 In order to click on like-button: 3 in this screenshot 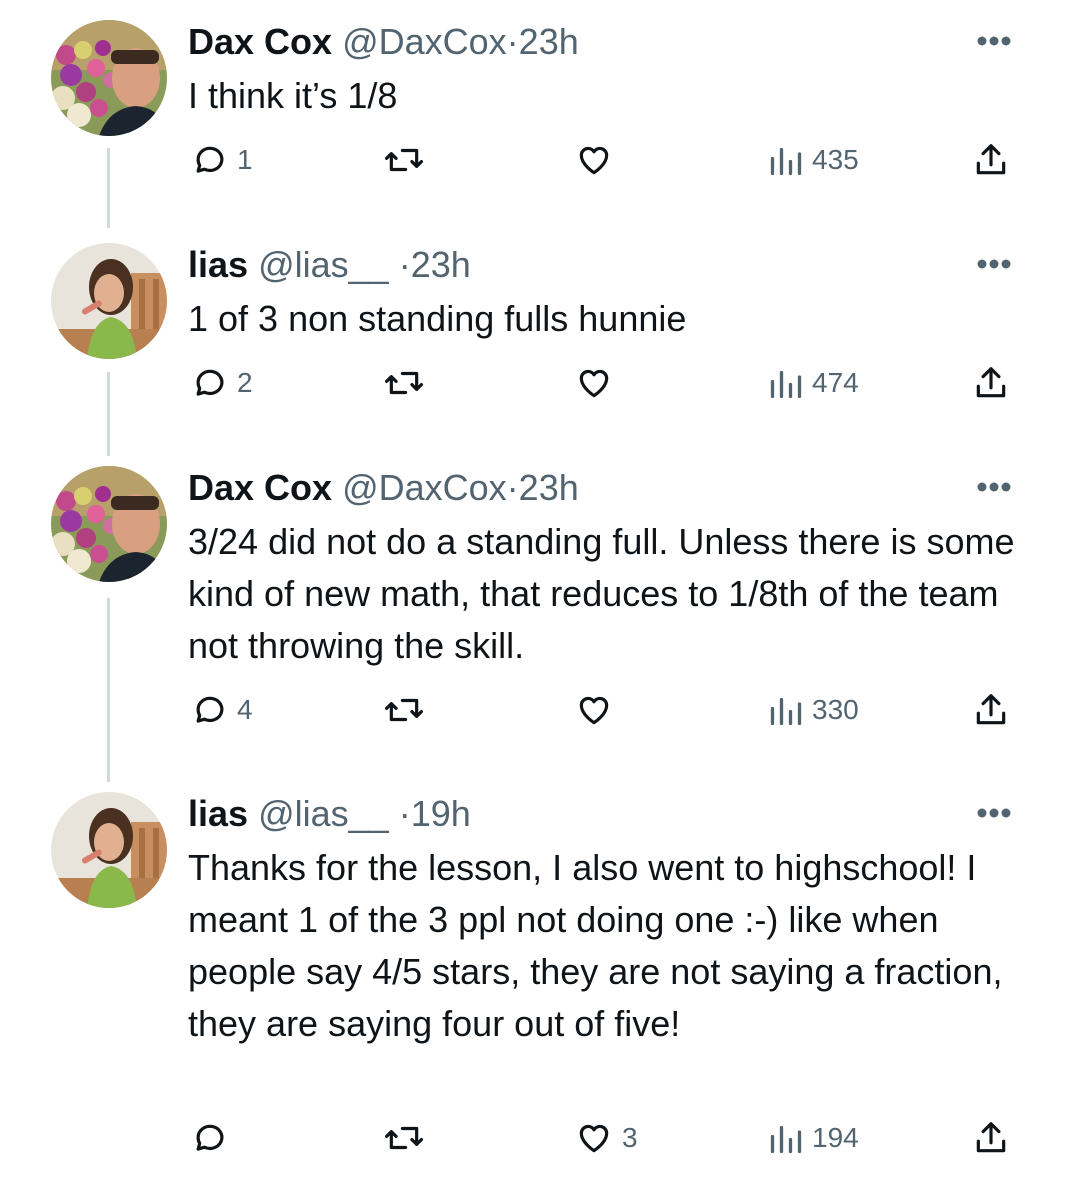, I will do `click(606, 1138)`.